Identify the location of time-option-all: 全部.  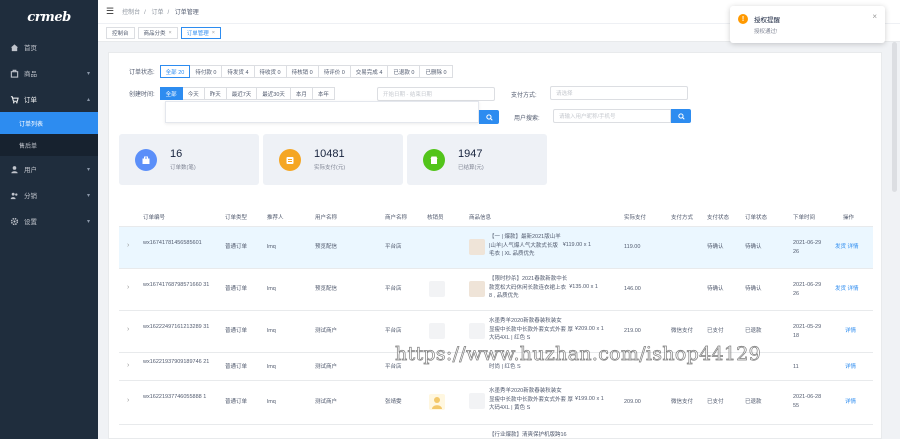
(171, 93).